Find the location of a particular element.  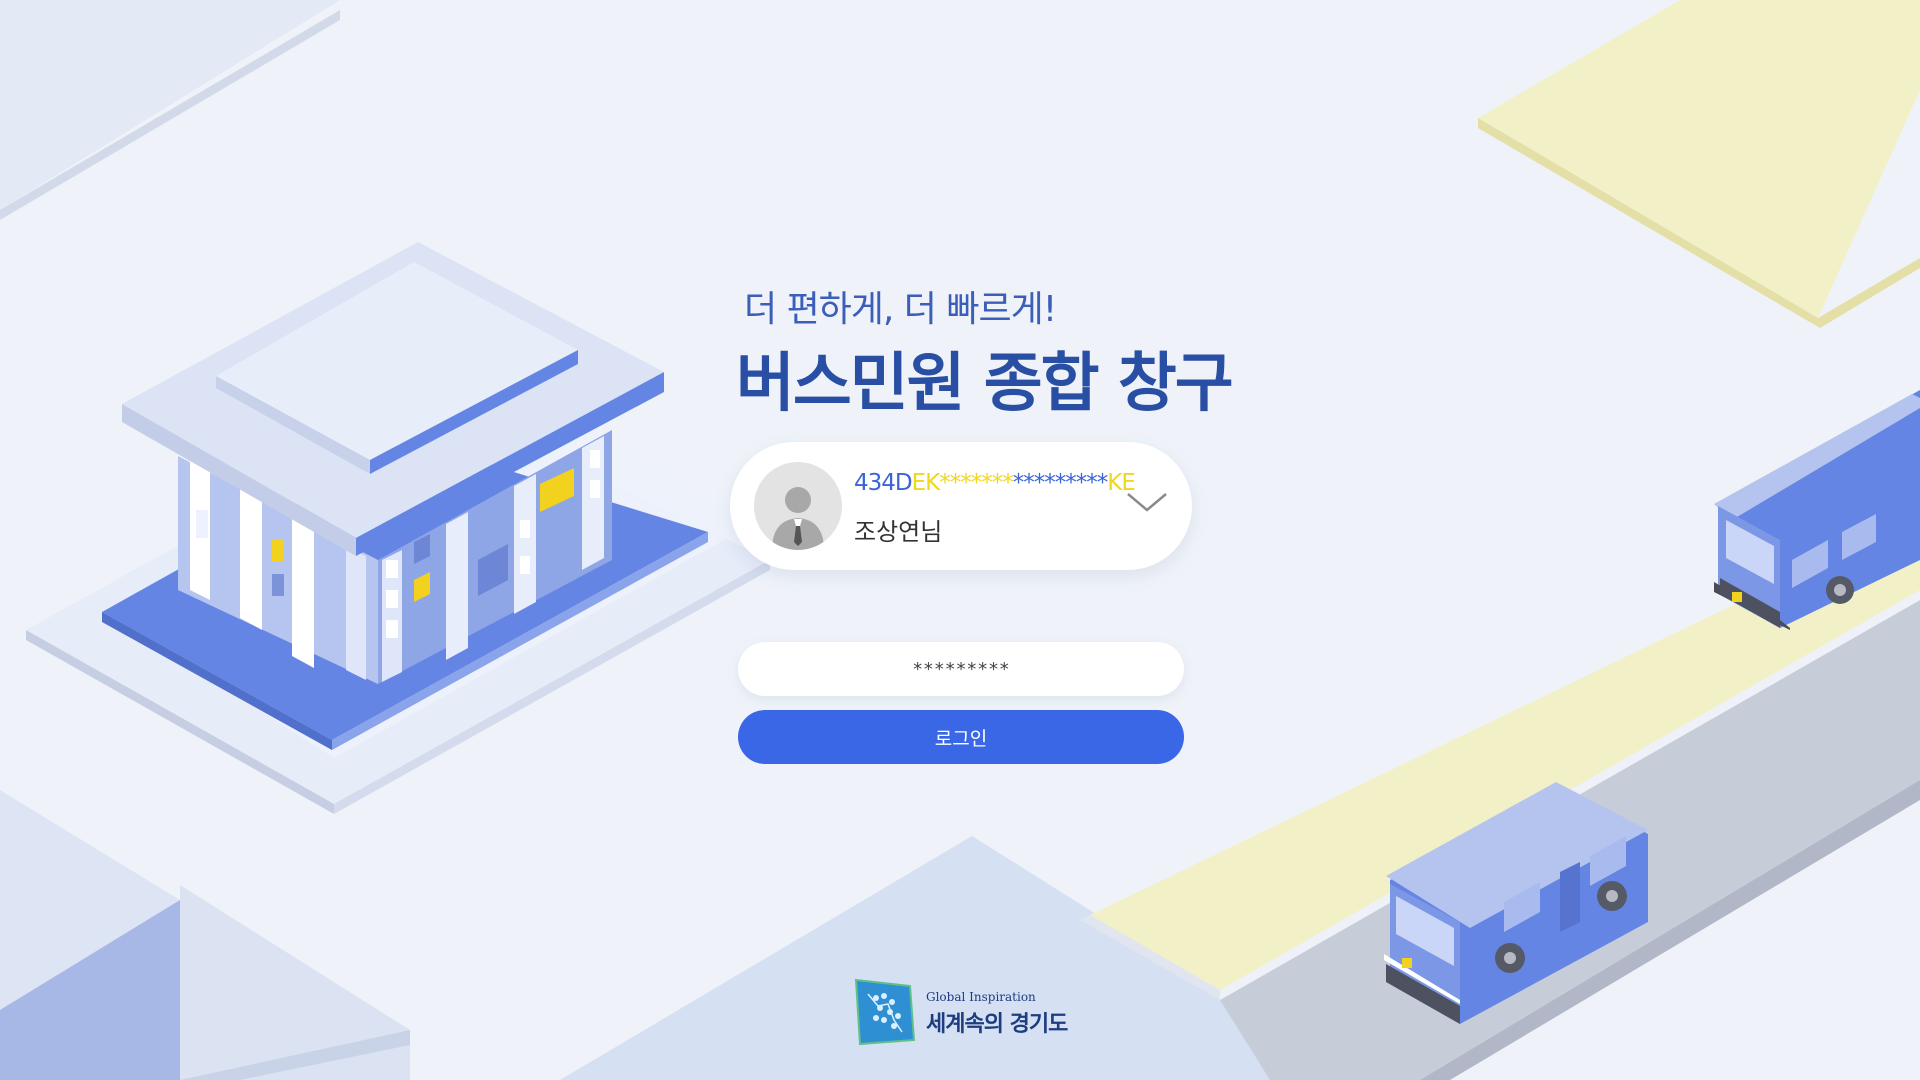

logo-english-text: Global Inspiration is located at coordinates (981, 997).